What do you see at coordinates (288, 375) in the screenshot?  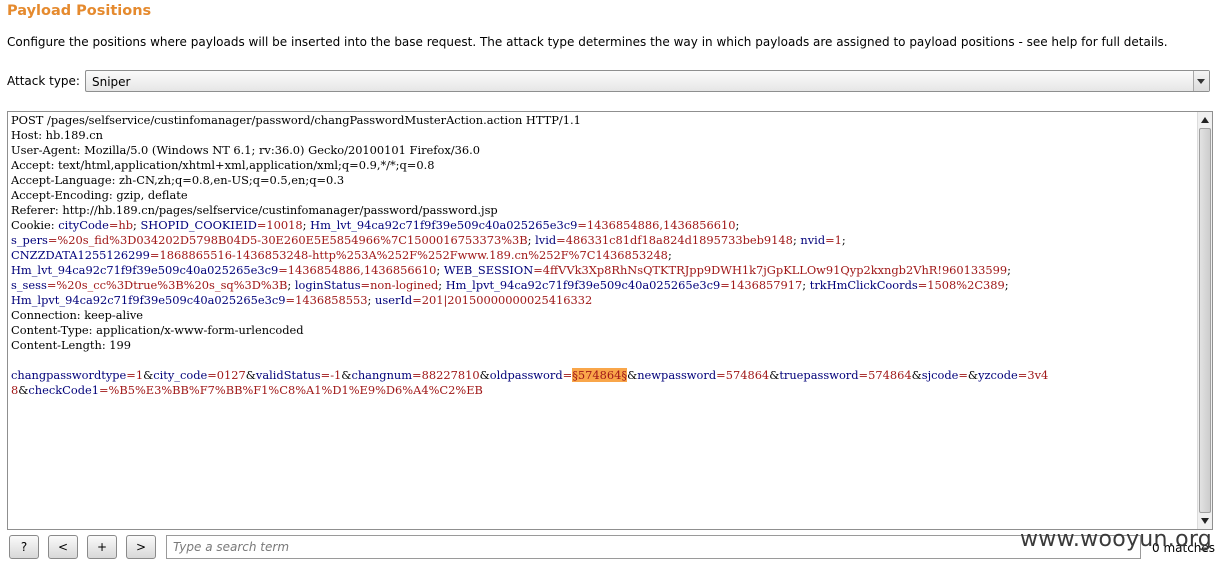 I see `request-token: validStatus` at bounding box center [288, 375].